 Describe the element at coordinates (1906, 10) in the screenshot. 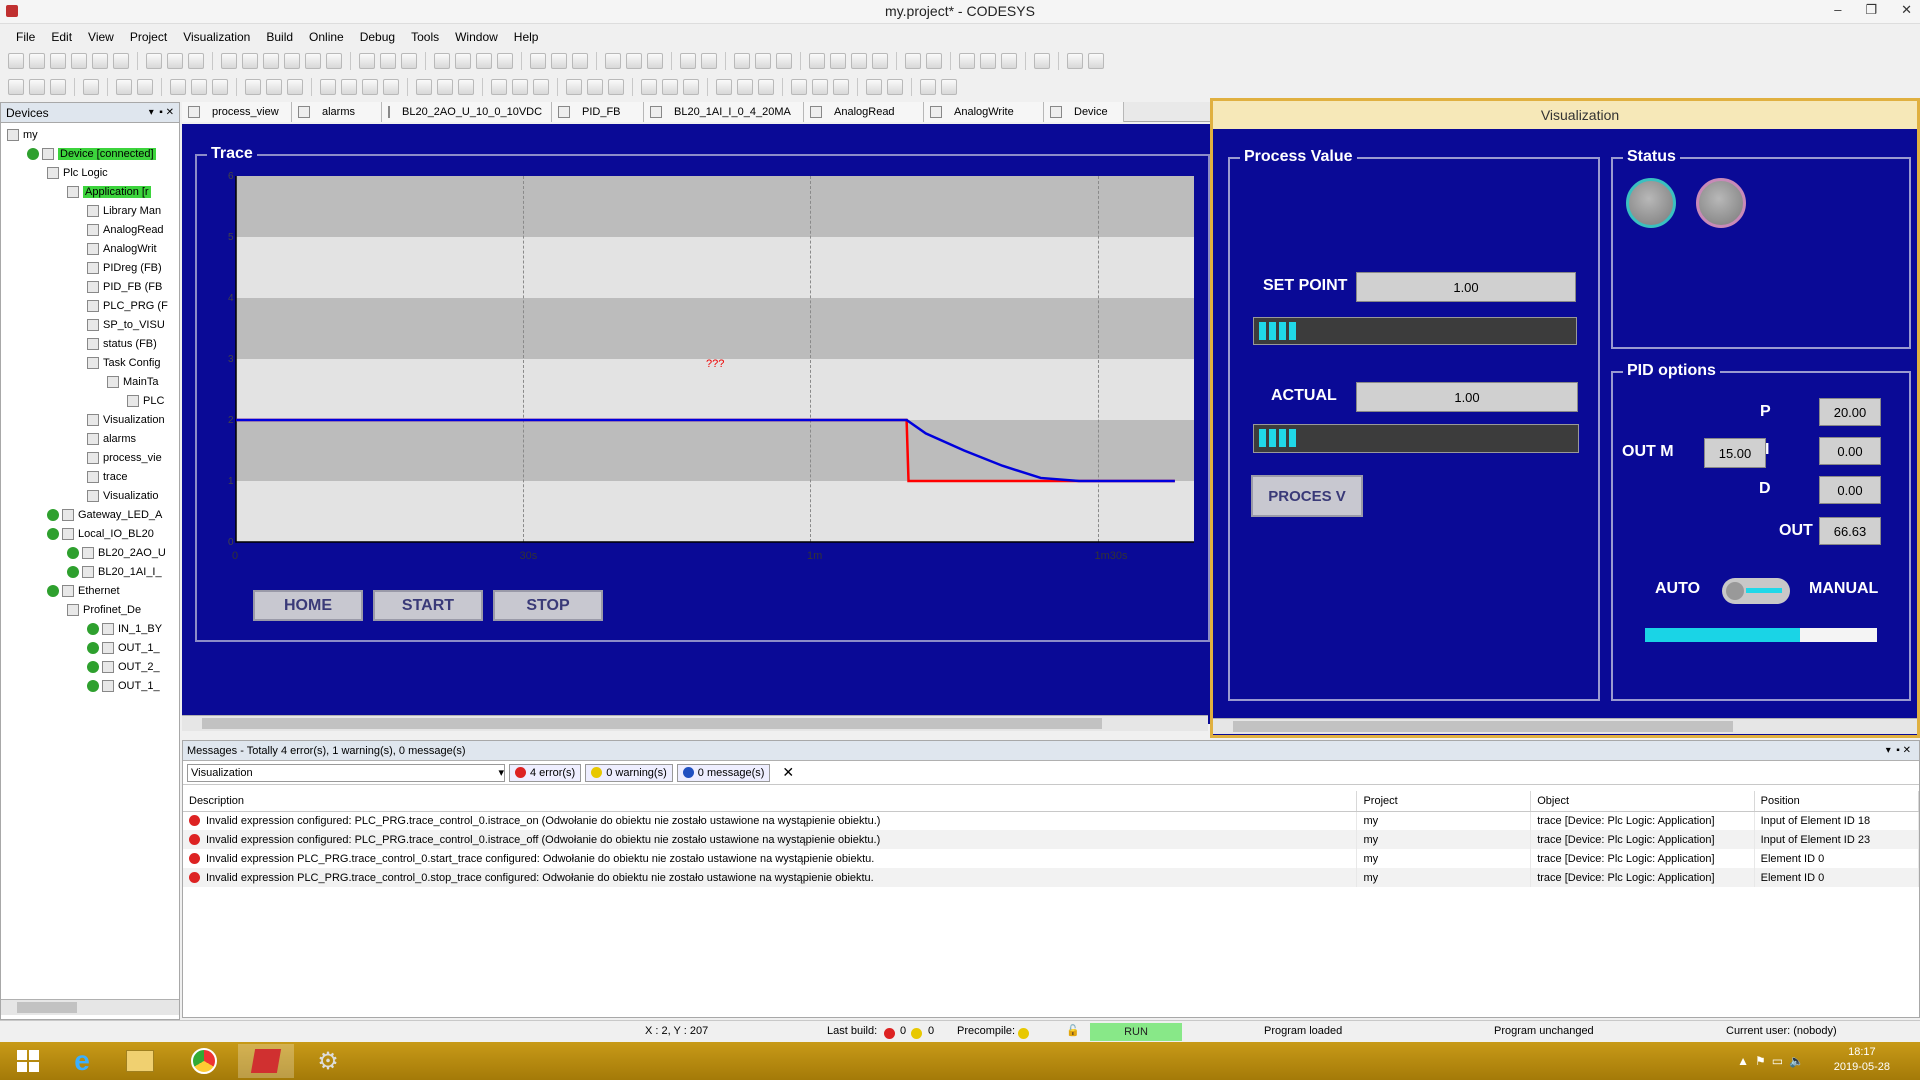

I see `close-button: ✕` at that location.